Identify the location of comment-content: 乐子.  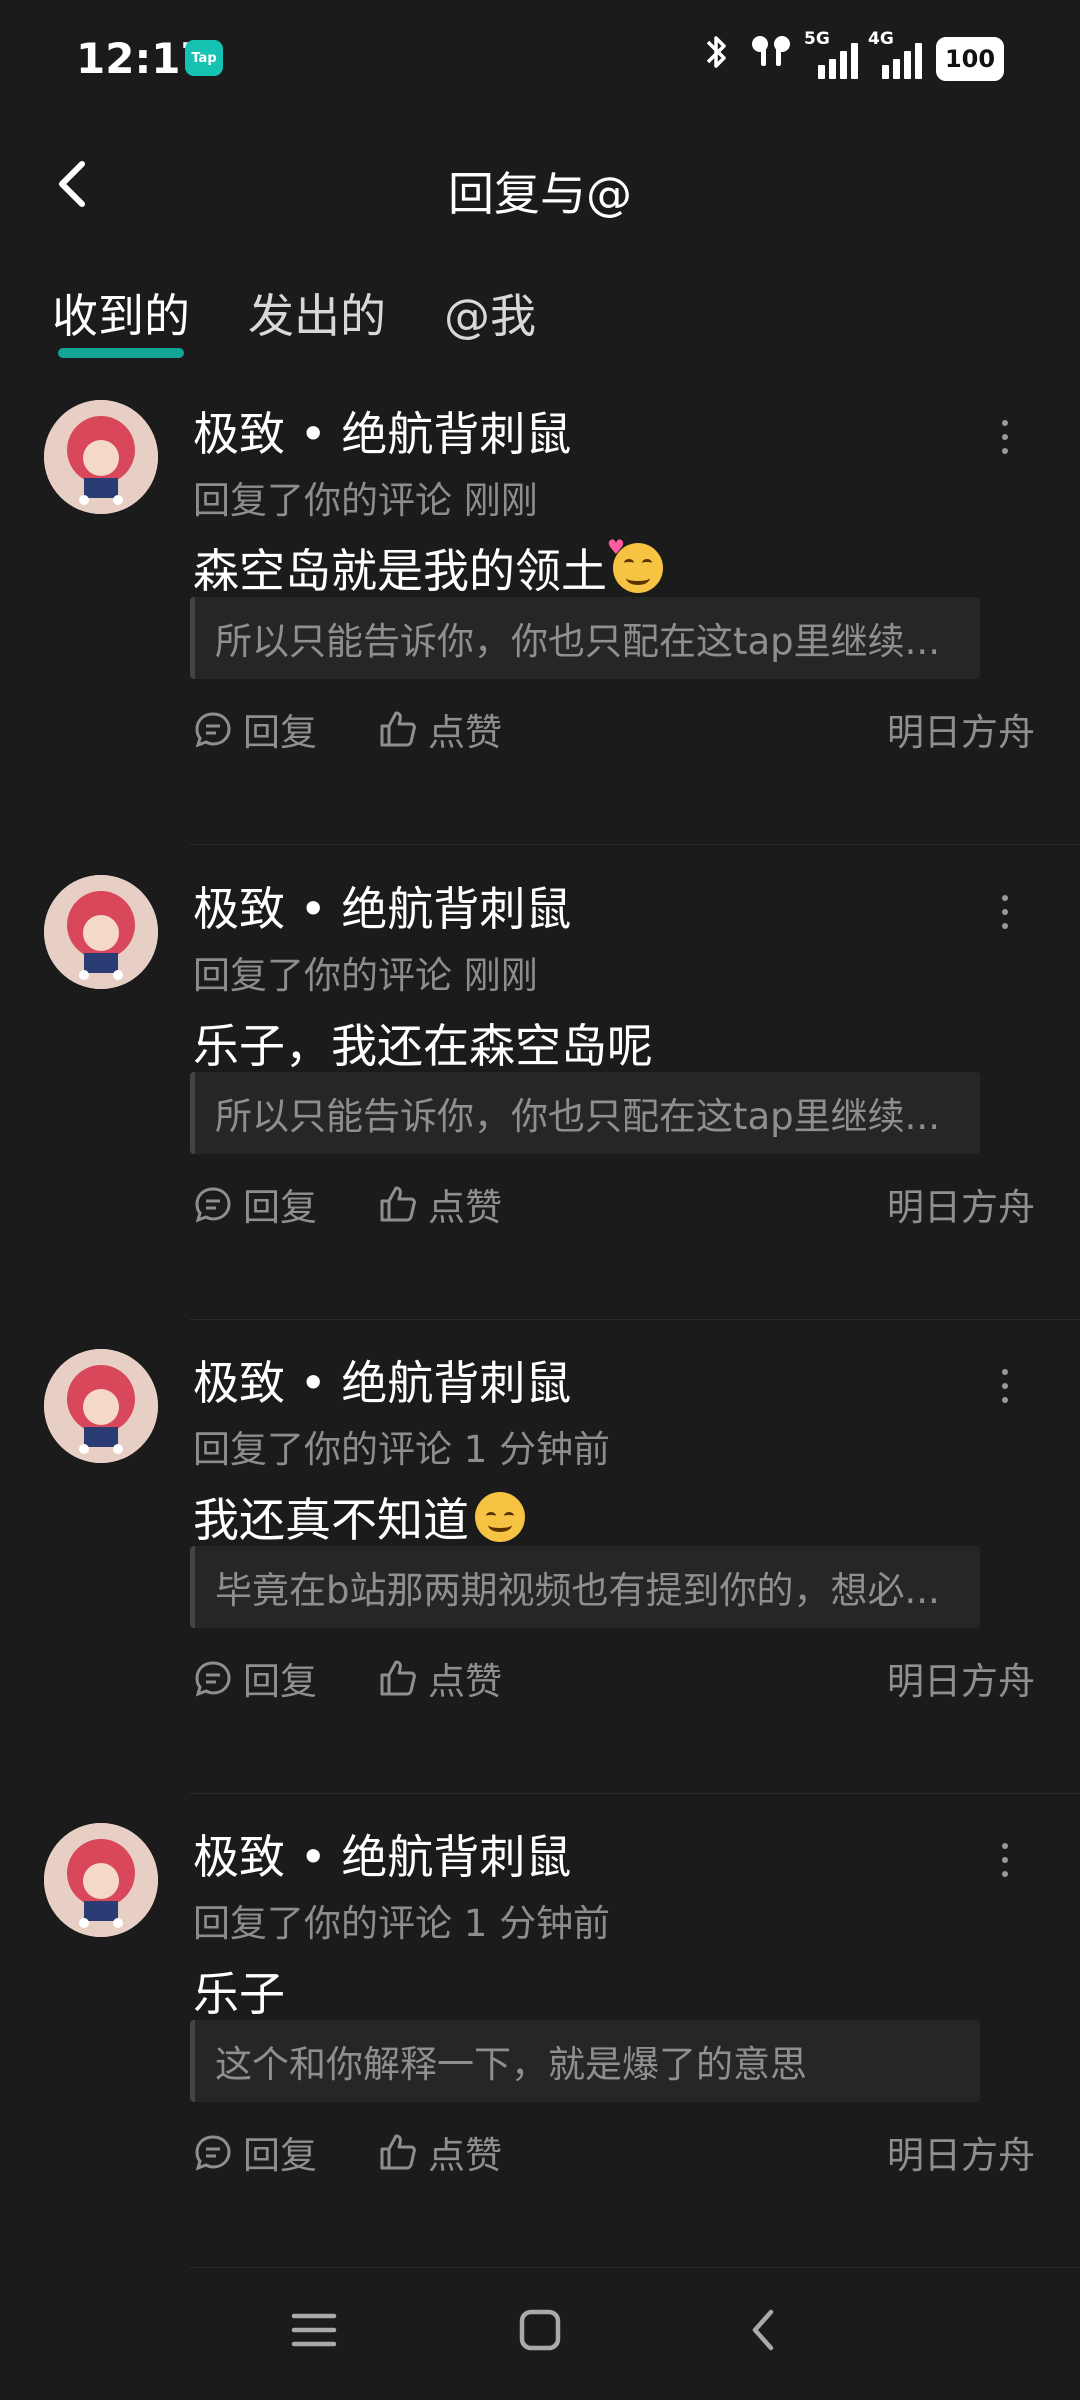
(239, 1991).